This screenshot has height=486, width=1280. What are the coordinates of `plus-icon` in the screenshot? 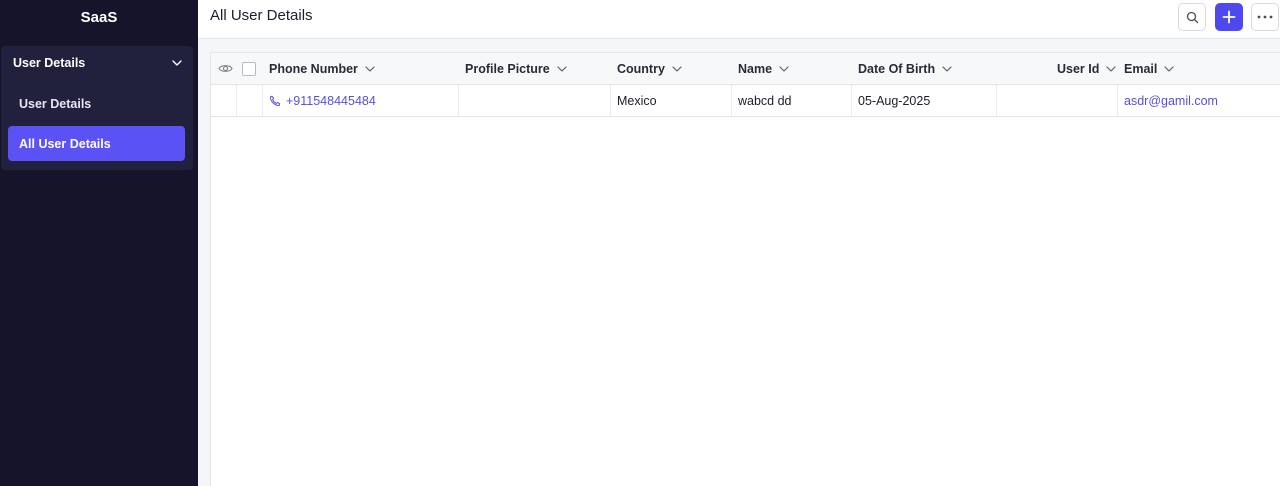 It's located at (1229, 17).